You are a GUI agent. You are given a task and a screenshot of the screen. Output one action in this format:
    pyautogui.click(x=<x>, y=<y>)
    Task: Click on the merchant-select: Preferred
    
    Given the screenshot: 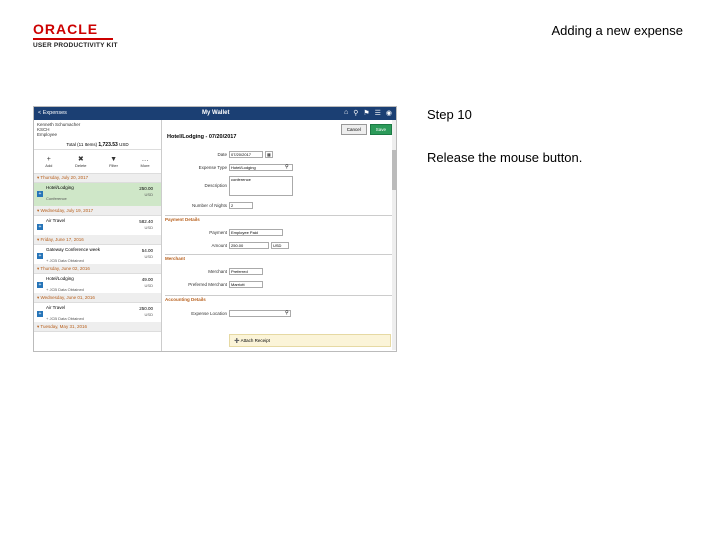 What is the action you would take?
    pyautogui.click(x=246, y=271)
    